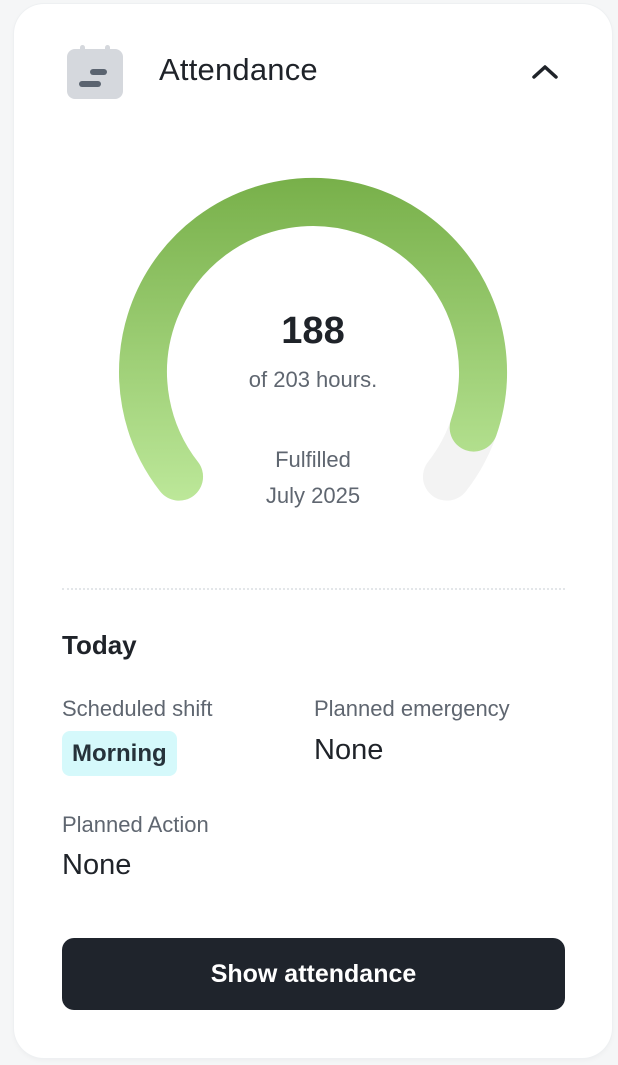 The width and height of the screenshot is (618, 1065). What do you see at coordinates (313, 331) in the screenshot?
I see `hours-fulfilled-value: 188` at bounding box center [313, 331].